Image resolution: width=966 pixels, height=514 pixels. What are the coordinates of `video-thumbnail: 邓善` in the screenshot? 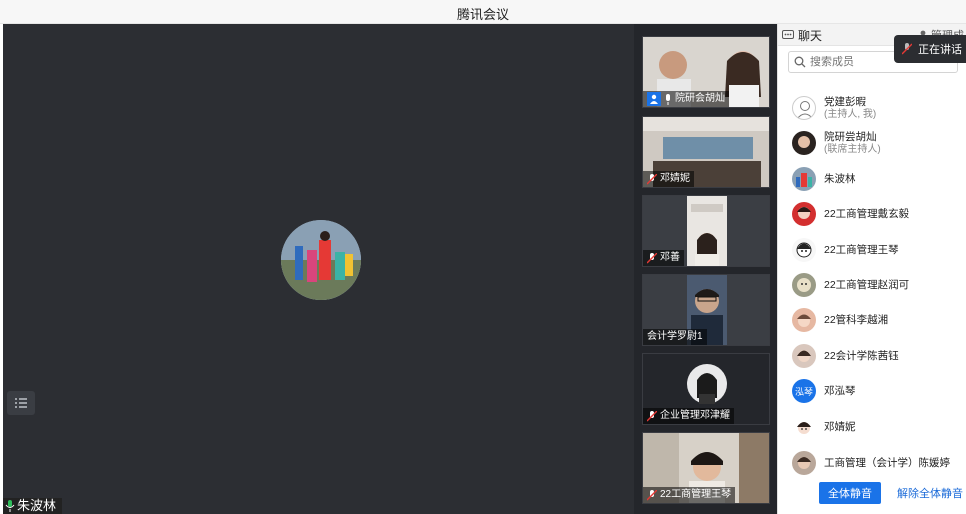 It's located at (706, 231).